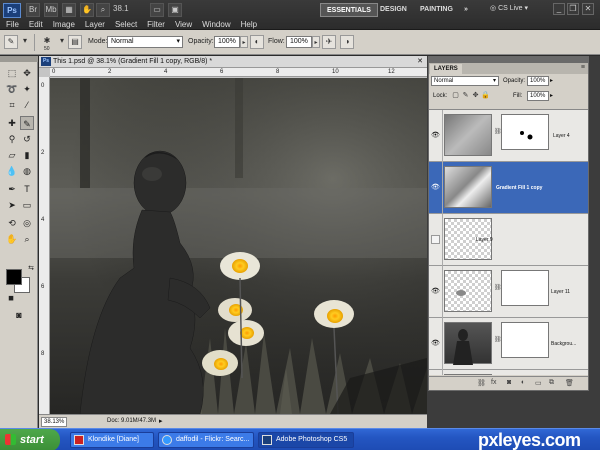  I want to click on extras-icon: ▦, so click(69, 10).